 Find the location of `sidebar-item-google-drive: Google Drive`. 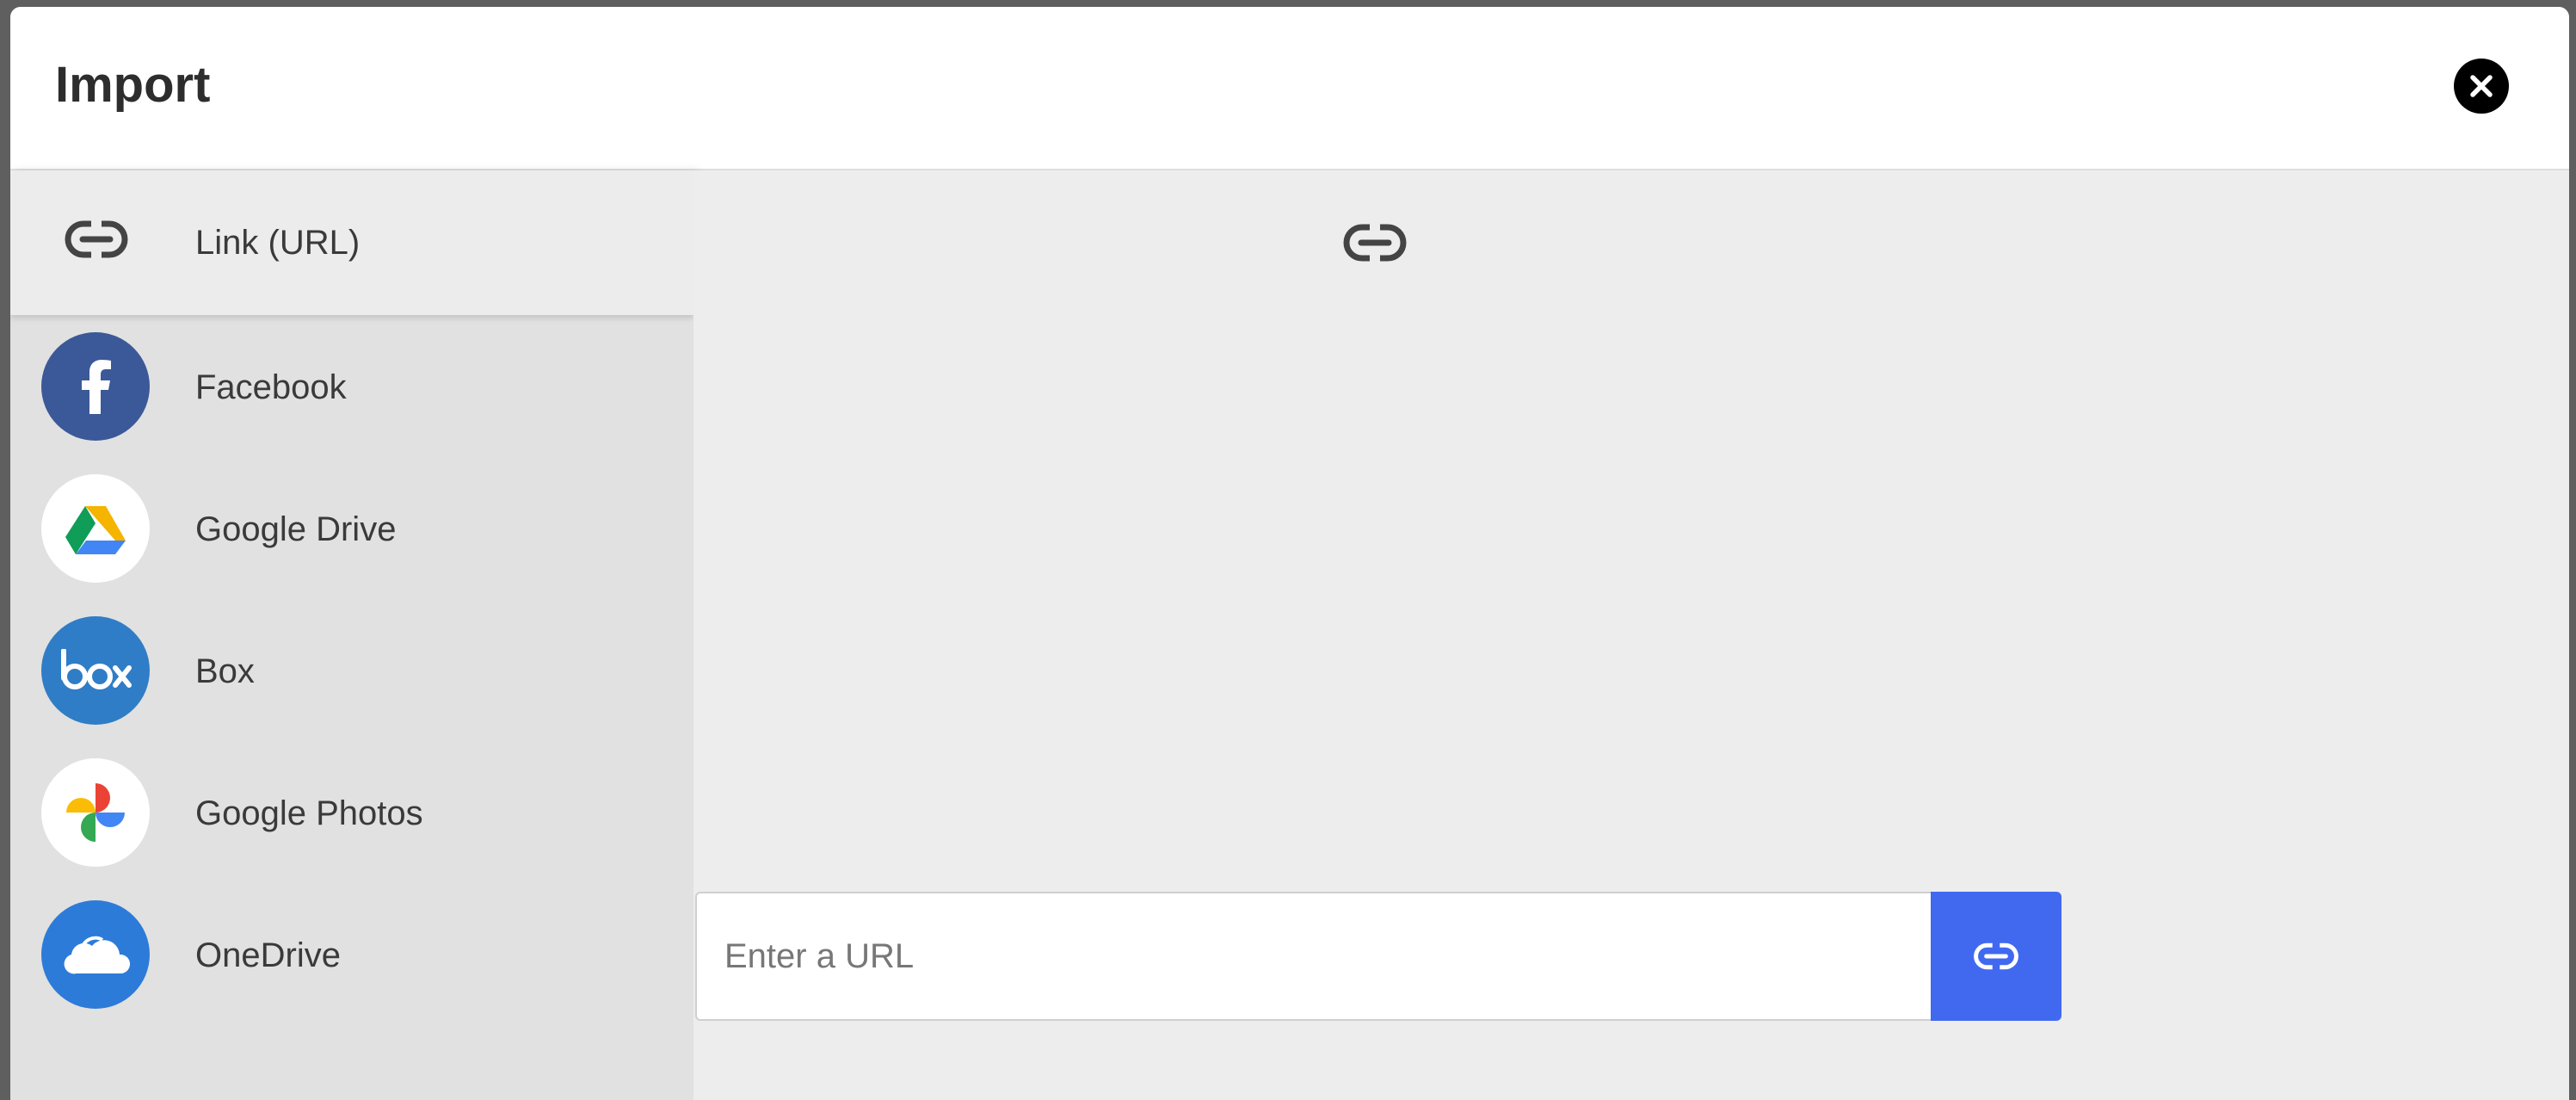

sidebar-item-google-drive: Google Drive is located at coordinates (351, 528).